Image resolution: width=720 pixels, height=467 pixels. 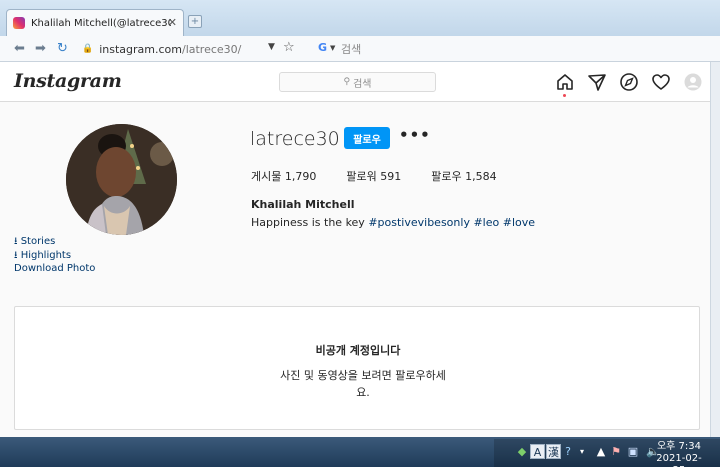 What do you see at coordinates (360, 452) in the screenshot?
I see `windows-taskbar: ◆ A 漢 ? ▾ ▲ ⚑ ▣ 🔈 오후 7:34 2021-02-25` at bounding box center [360, 452].